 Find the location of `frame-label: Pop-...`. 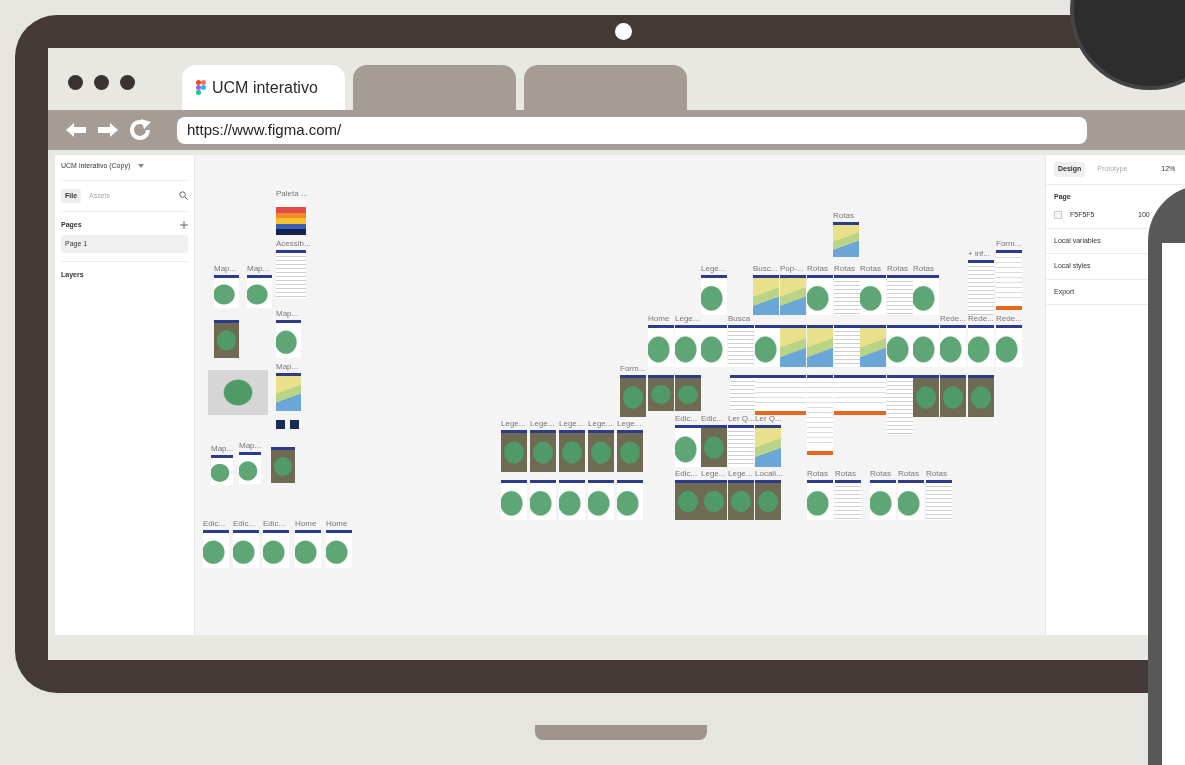

frame-label: Pop-... is located at coordinates (792, 268).